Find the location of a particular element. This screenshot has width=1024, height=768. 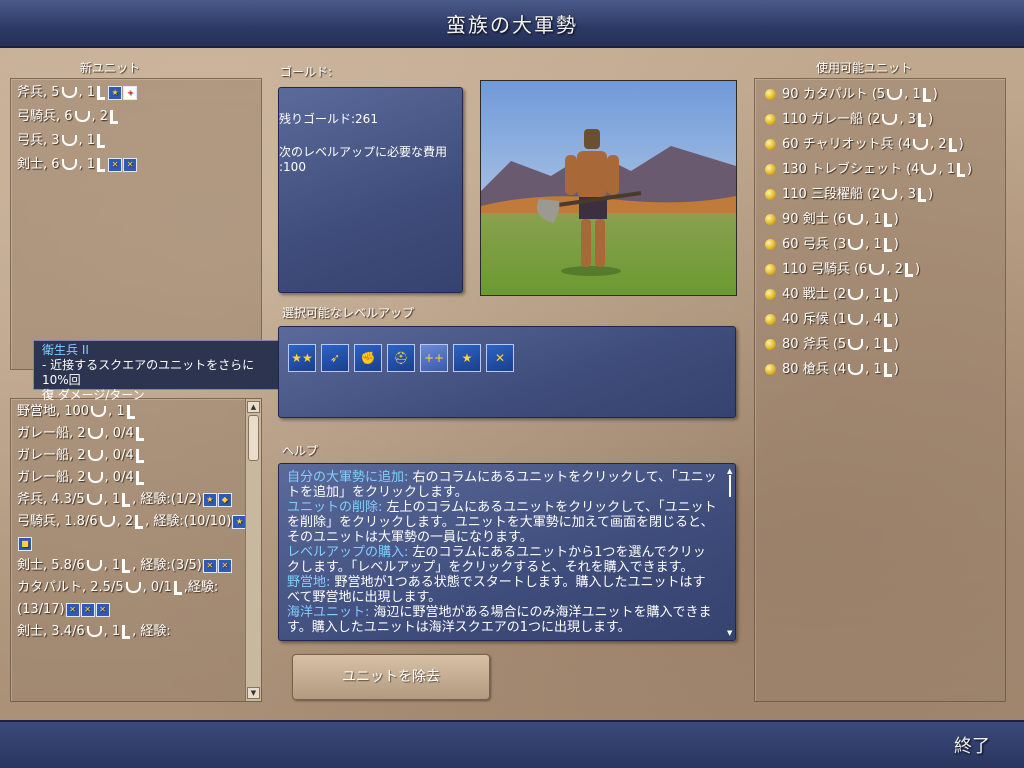

available-unit-row: 110 弓騎兵 (6 , 2) is located at coordinates (880, 269).